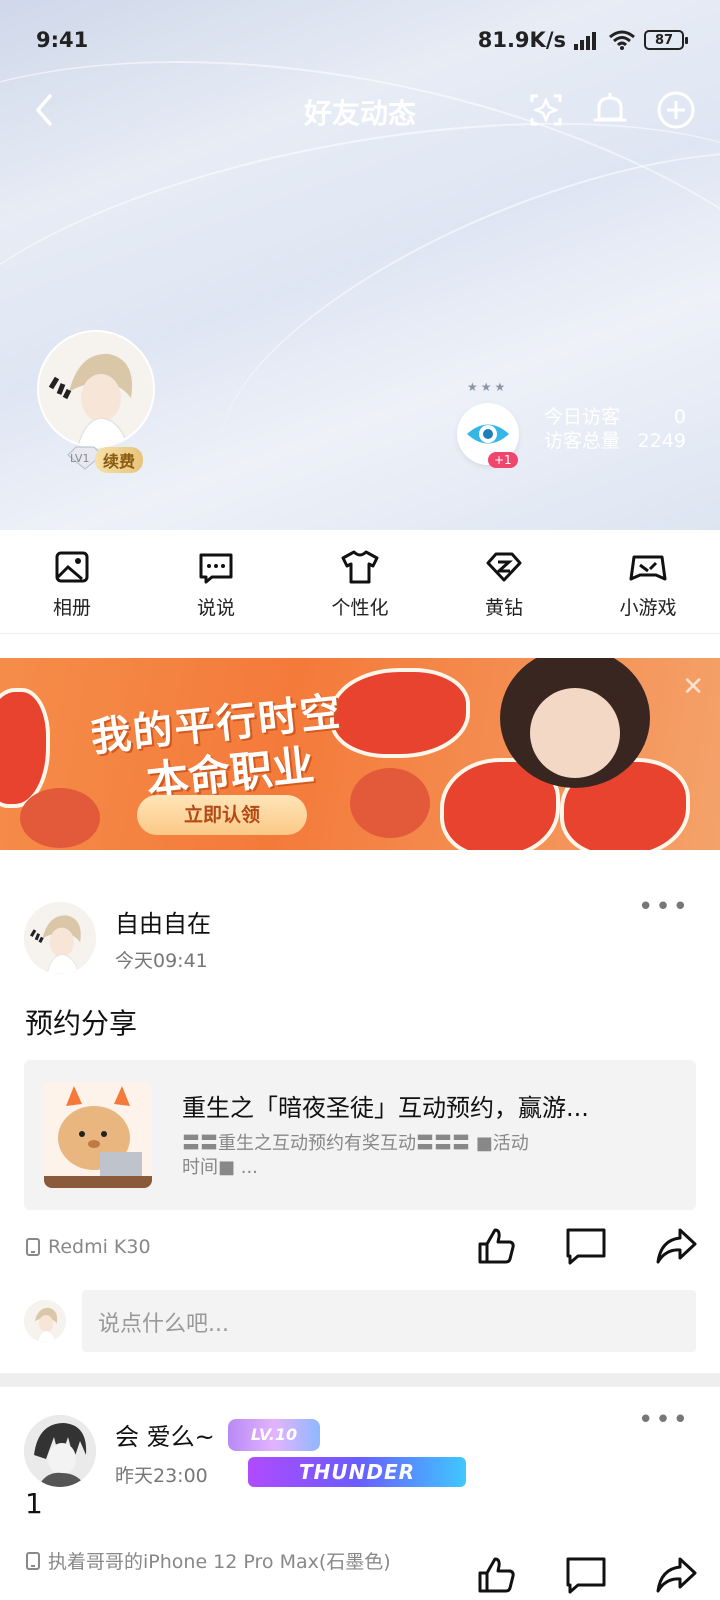  I want to click on status-right: 81.9K/s 87, so click(582, 40).